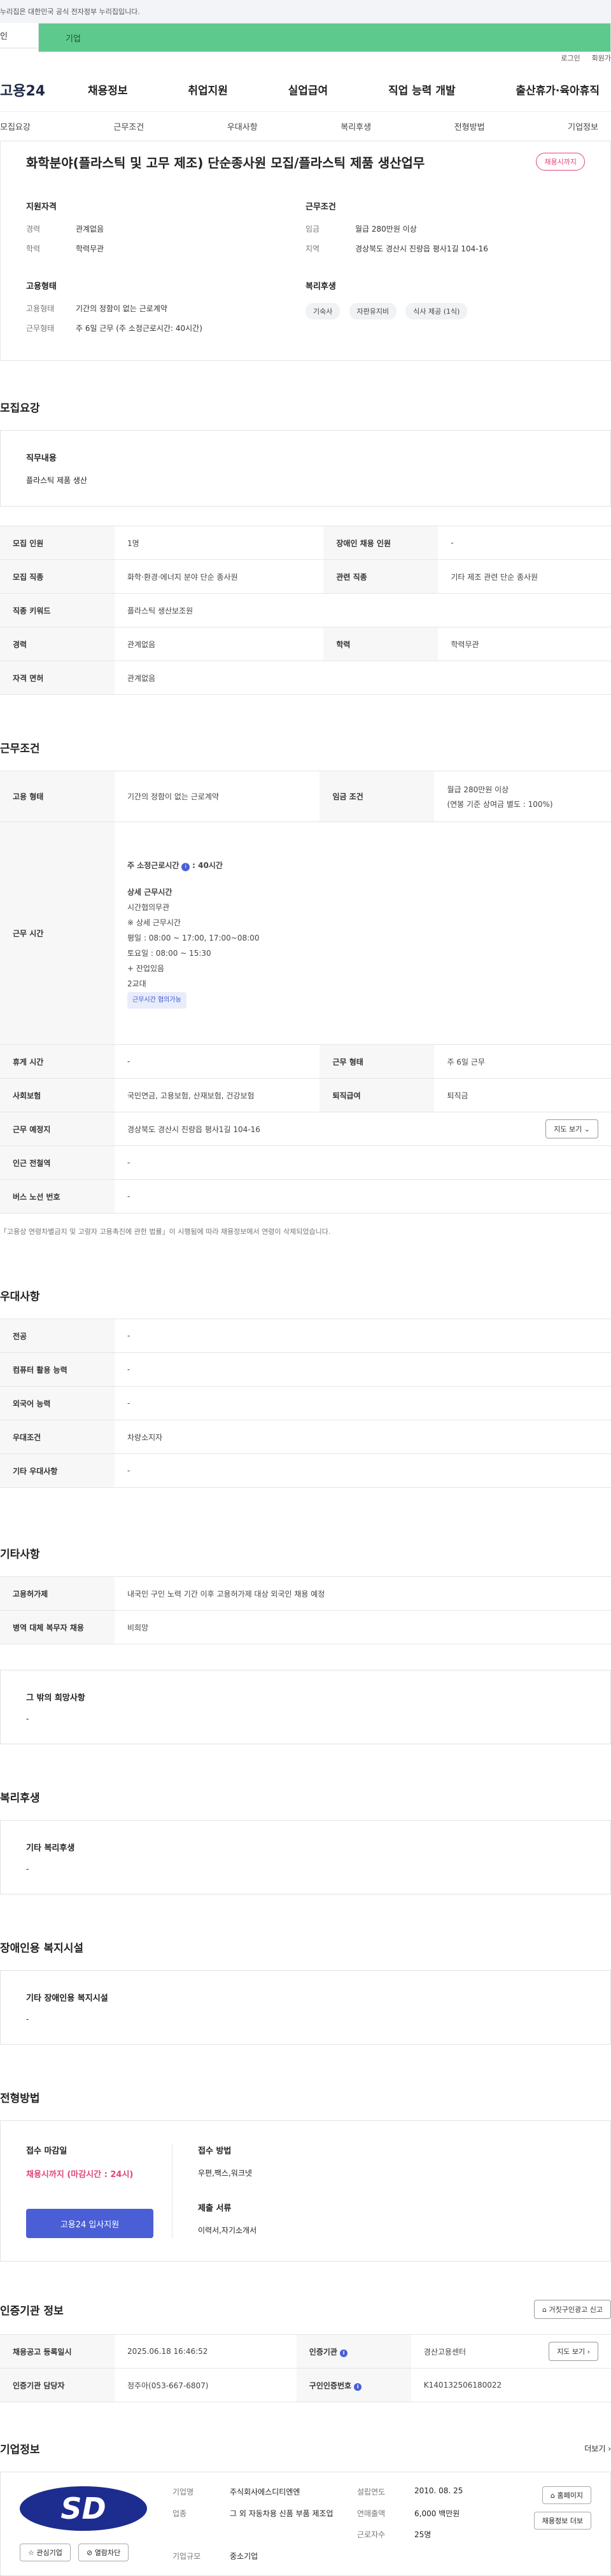  I want to click on table-header: 전공, so click(57, 1336).